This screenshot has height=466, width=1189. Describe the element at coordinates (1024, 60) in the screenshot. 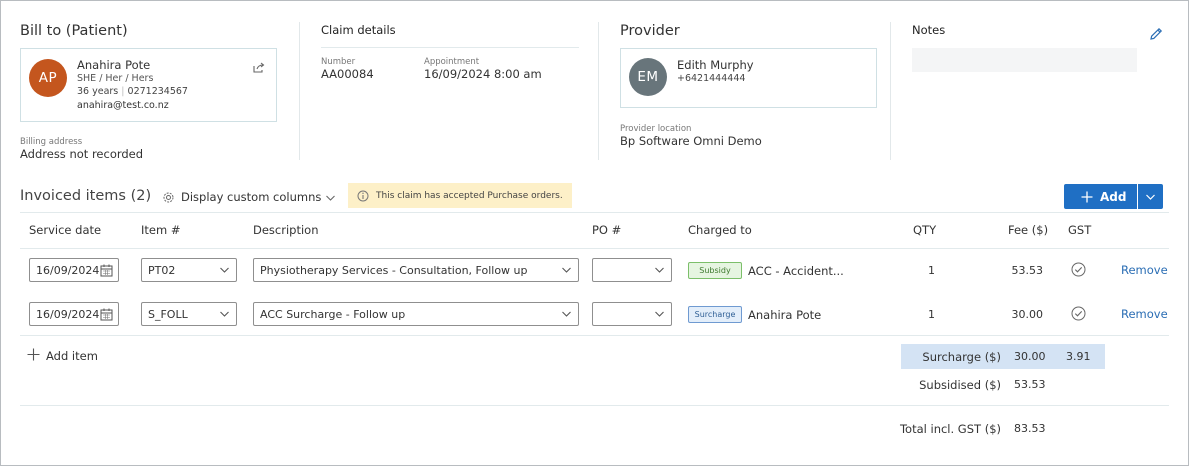

I see `notes-area` at that location.